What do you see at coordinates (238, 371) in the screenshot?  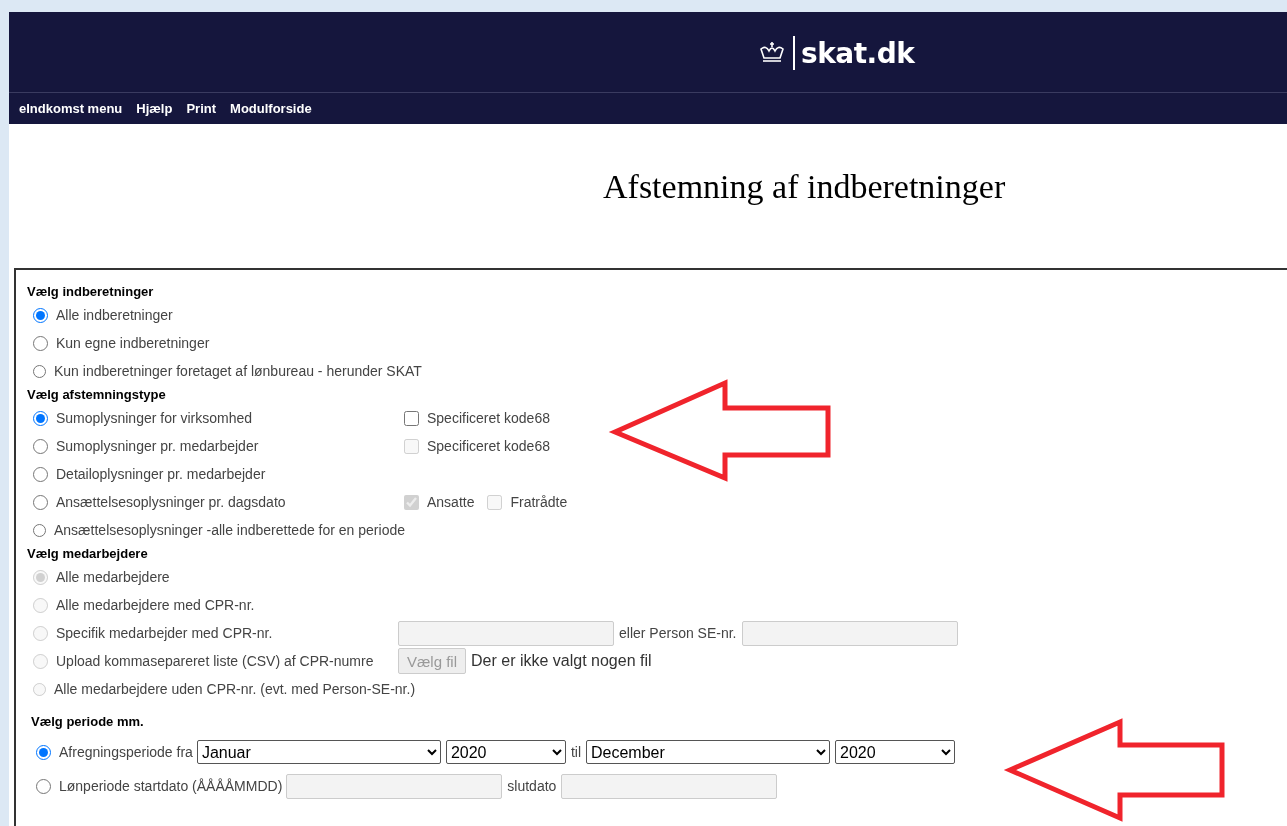 I see `option-label: Kun indberetninger foretaget af lønbureau - herunder SKAT` at bounding box center [238, 371].